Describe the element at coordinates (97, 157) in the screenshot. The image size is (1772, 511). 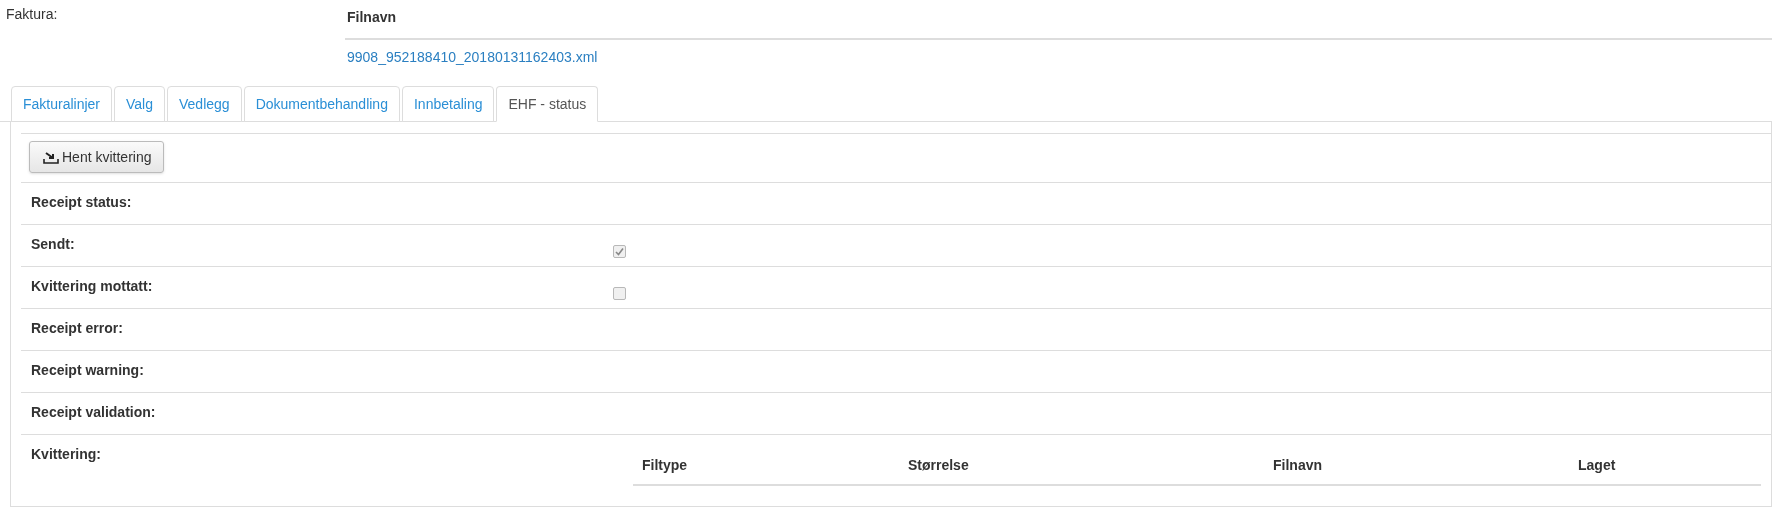
I see `fetch-receipt-button: Hent kvittering` at that location.